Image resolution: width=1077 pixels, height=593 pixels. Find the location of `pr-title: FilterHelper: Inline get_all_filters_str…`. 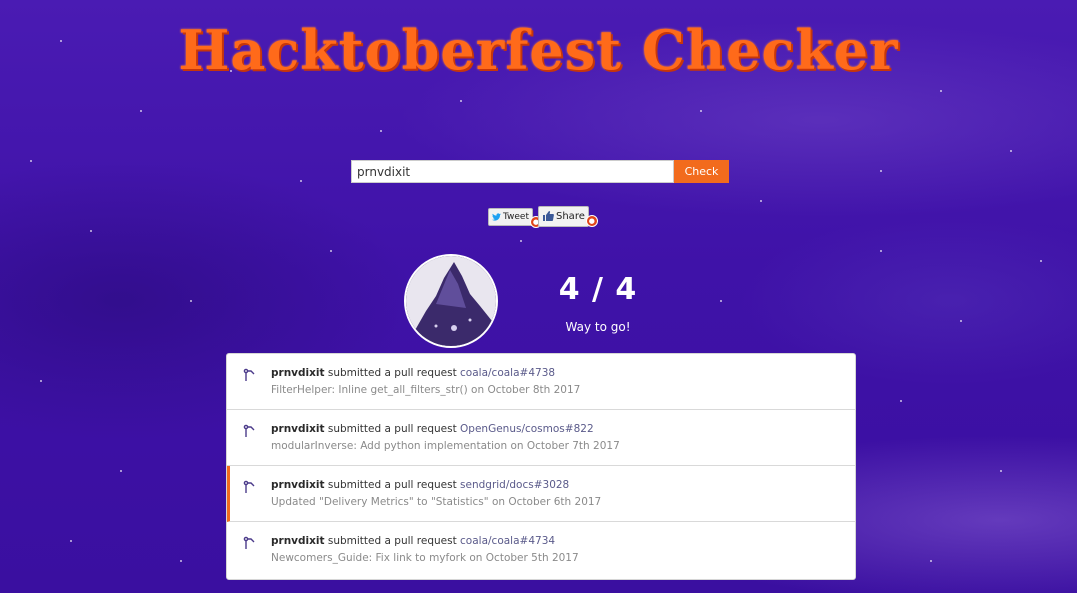

pr-title: FilterHelper: Inline get_all_filters_str… is located at coordinates (369, 390).